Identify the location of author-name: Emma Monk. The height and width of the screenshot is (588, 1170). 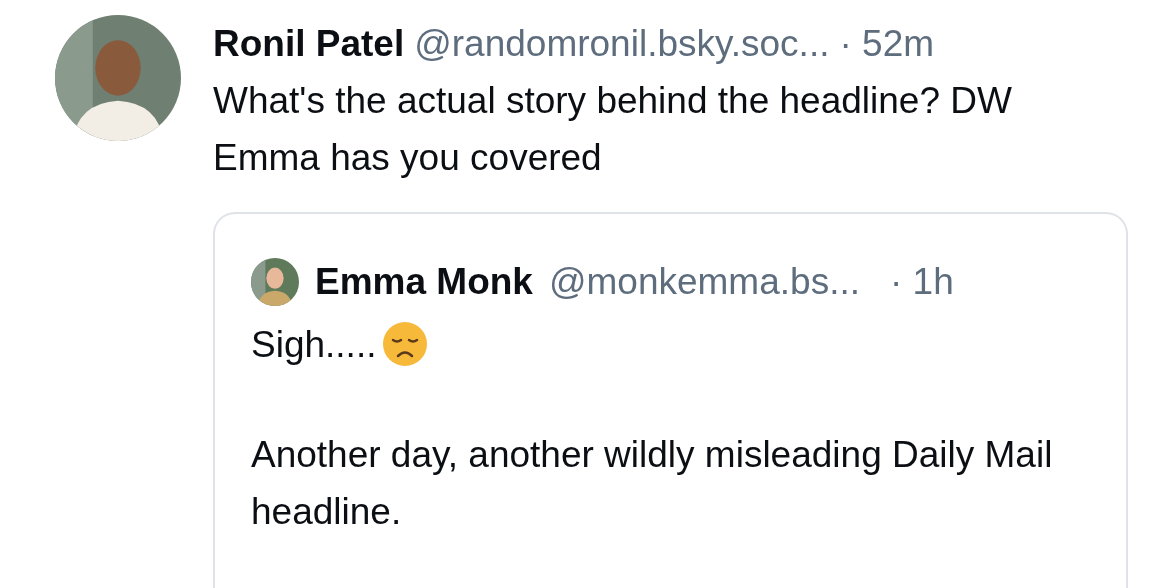
(424, 282).